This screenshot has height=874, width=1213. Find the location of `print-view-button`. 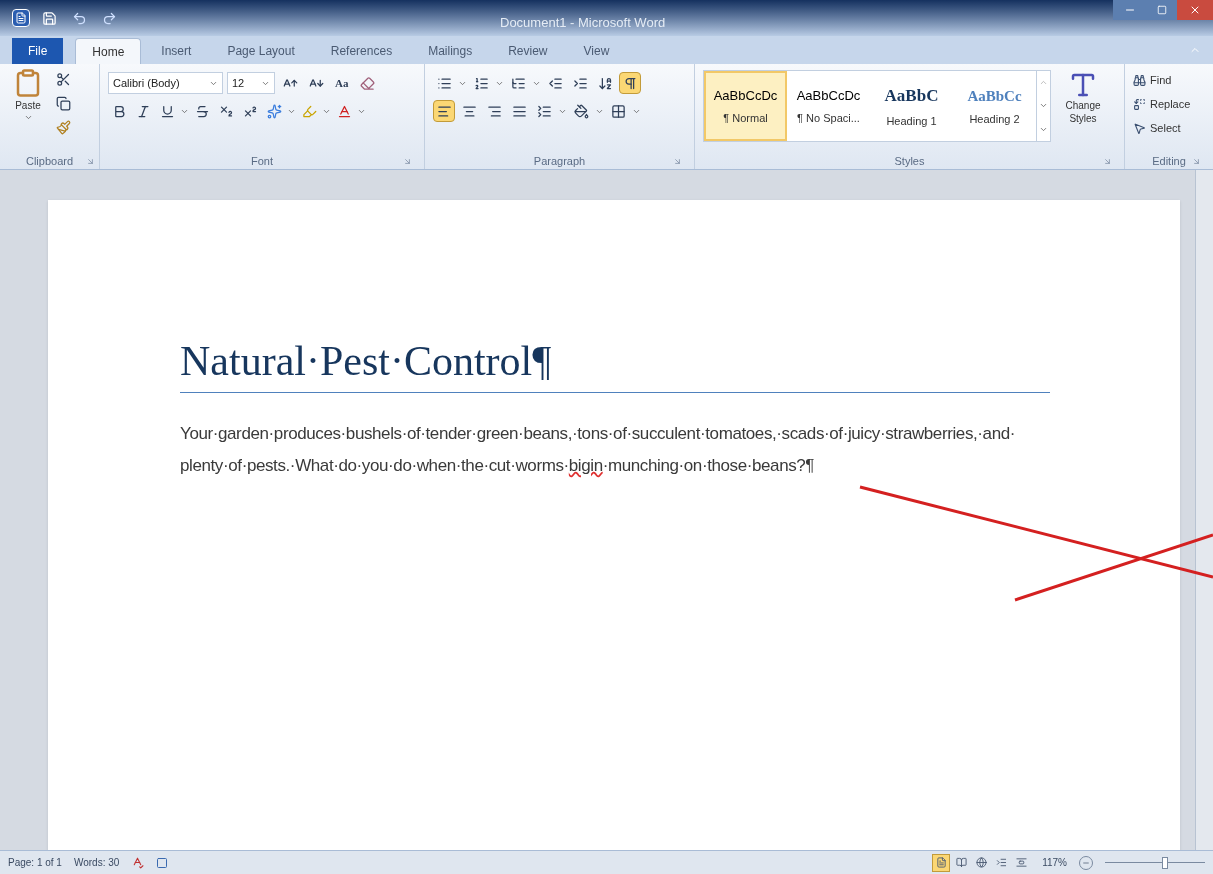

print-view-button is located at coordinates (941, 862).